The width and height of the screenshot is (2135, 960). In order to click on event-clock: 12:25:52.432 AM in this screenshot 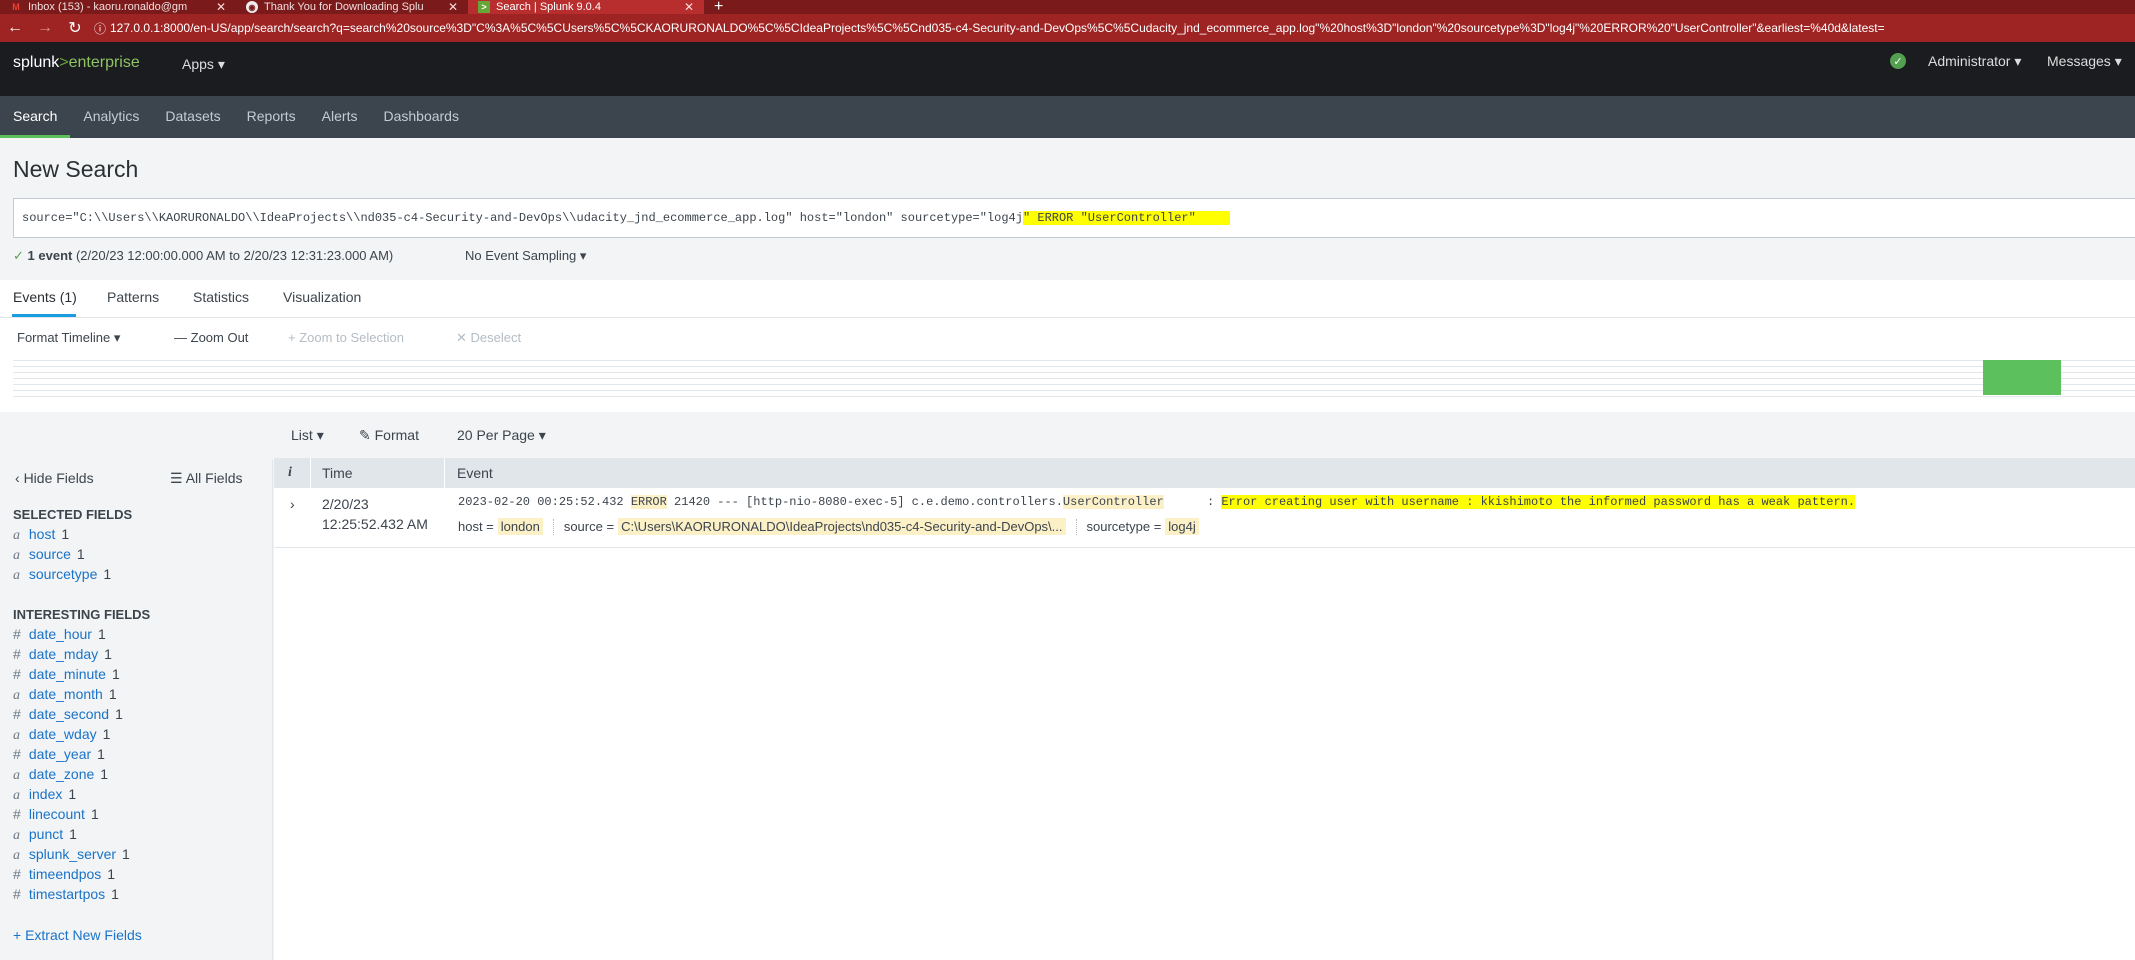, I will do `click(375, 524)`.